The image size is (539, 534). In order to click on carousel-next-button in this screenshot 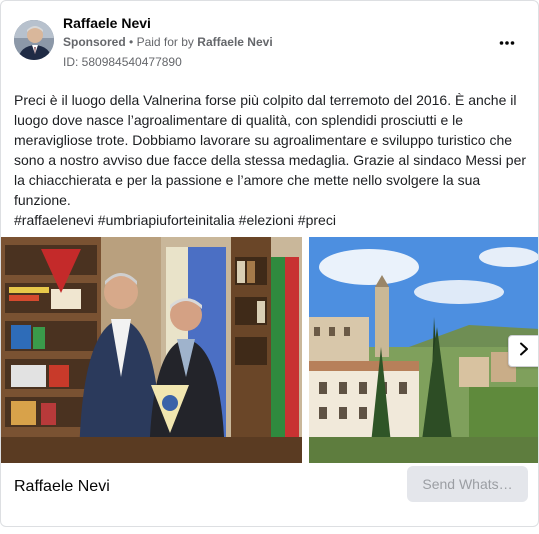, I will do `click(523, 351)`.